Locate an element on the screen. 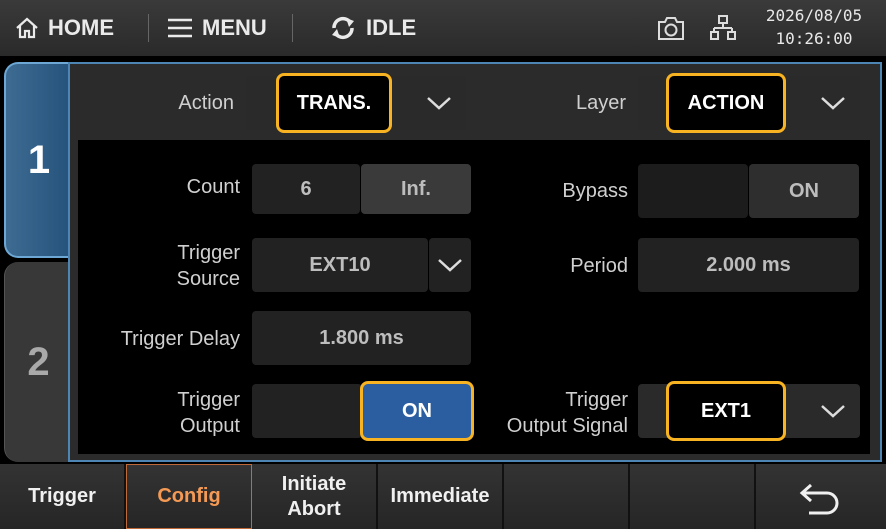 The image size is (886, 529). softkey-back is located at coordinates (821, 496).